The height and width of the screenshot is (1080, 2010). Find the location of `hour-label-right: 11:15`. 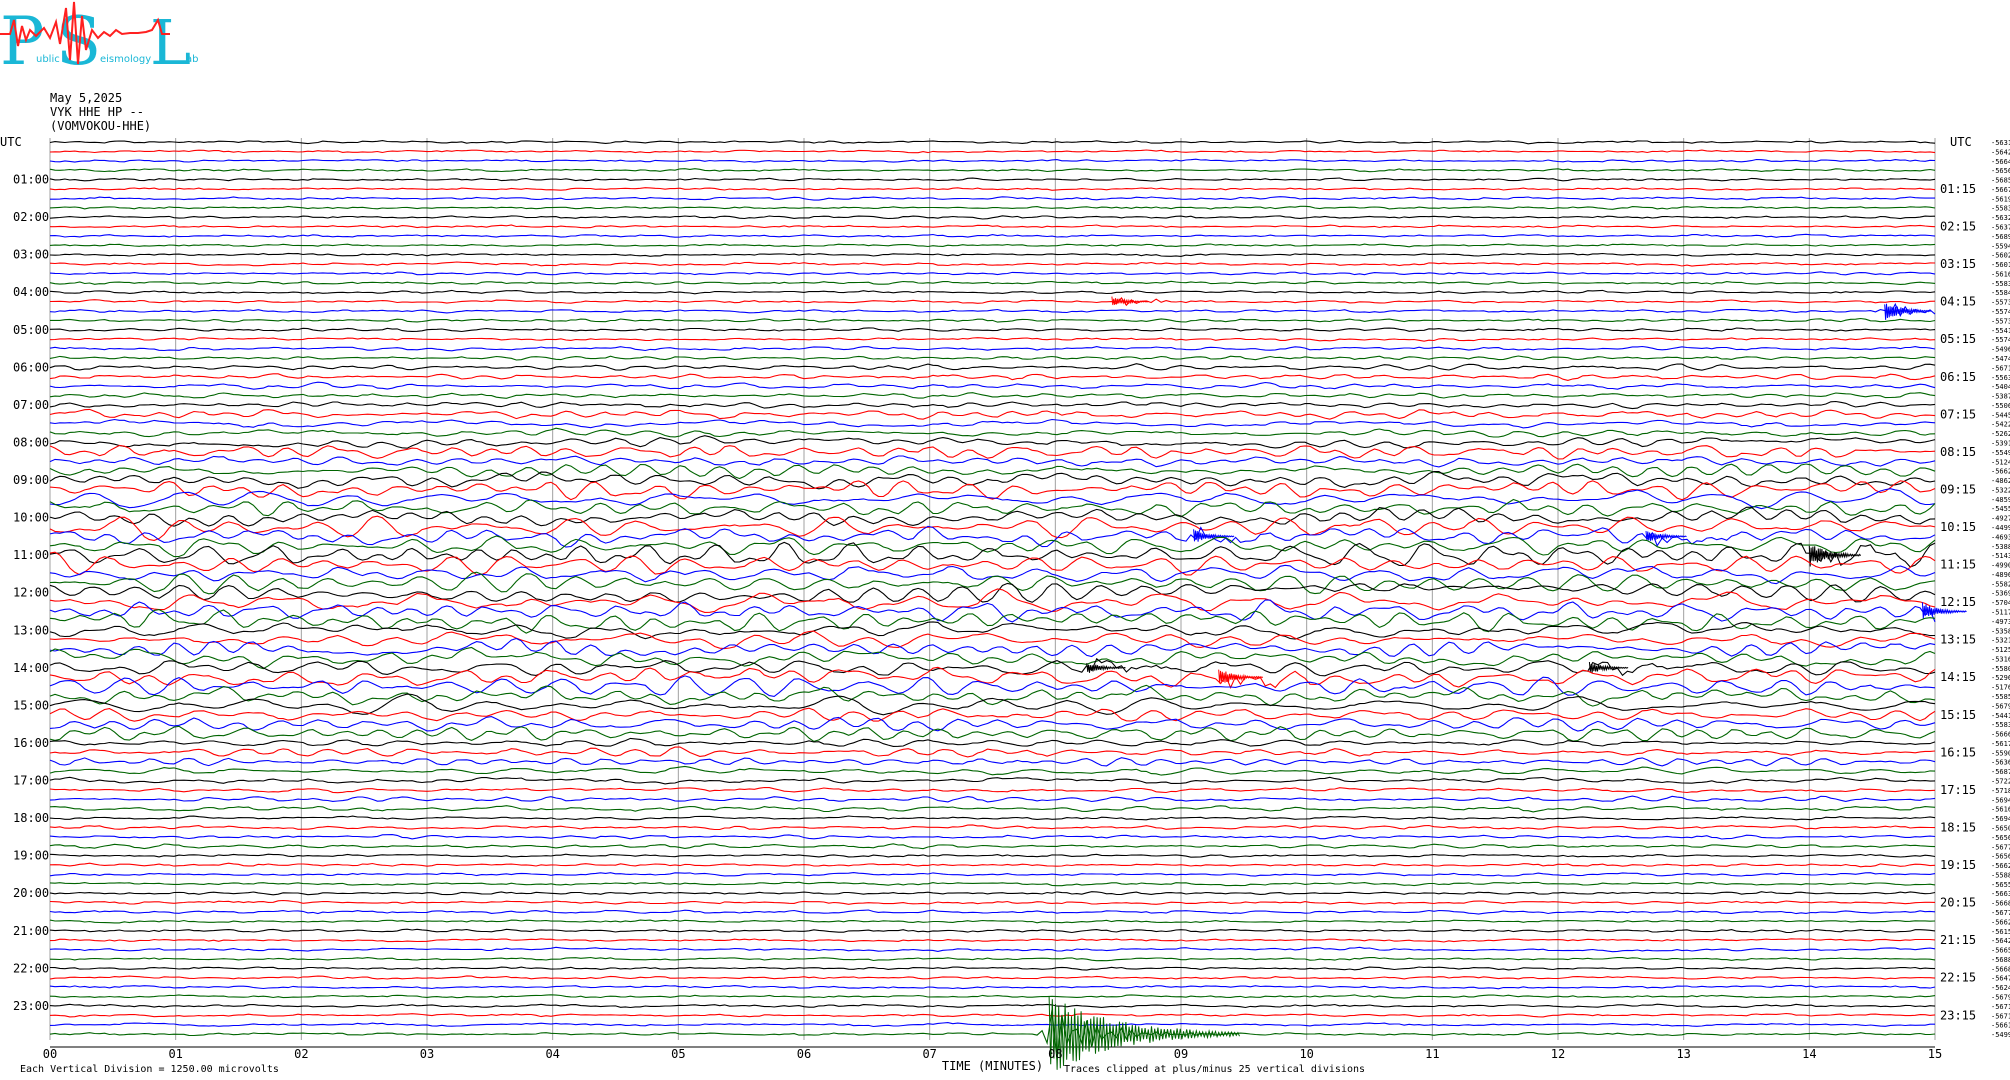

hour-label-right: 11:15 is located at coordinates (1958, 565).